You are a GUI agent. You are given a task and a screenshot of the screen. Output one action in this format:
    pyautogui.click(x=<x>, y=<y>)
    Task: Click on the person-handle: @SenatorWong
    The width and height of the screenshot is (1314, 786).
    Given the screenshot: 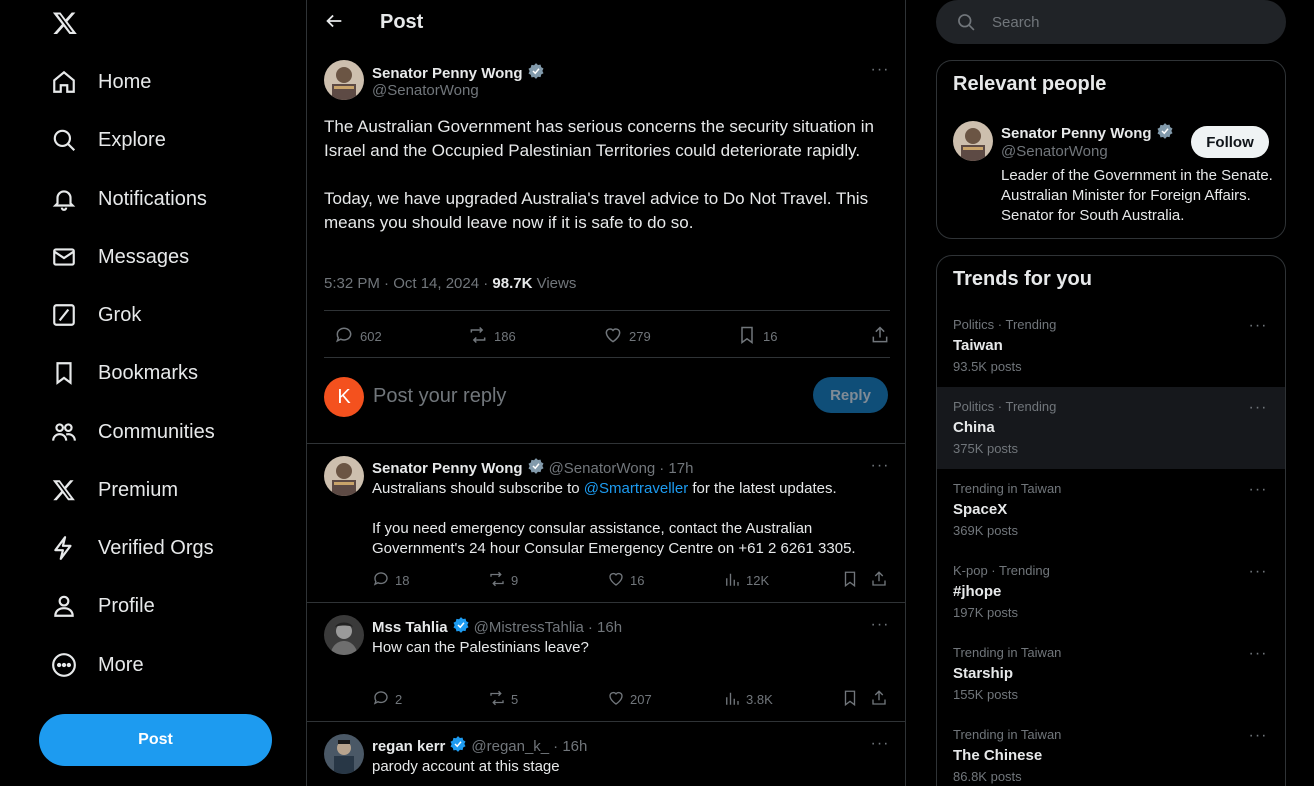 What is the action you would take?
    pyautogui.click(x=1054, y=151)
    